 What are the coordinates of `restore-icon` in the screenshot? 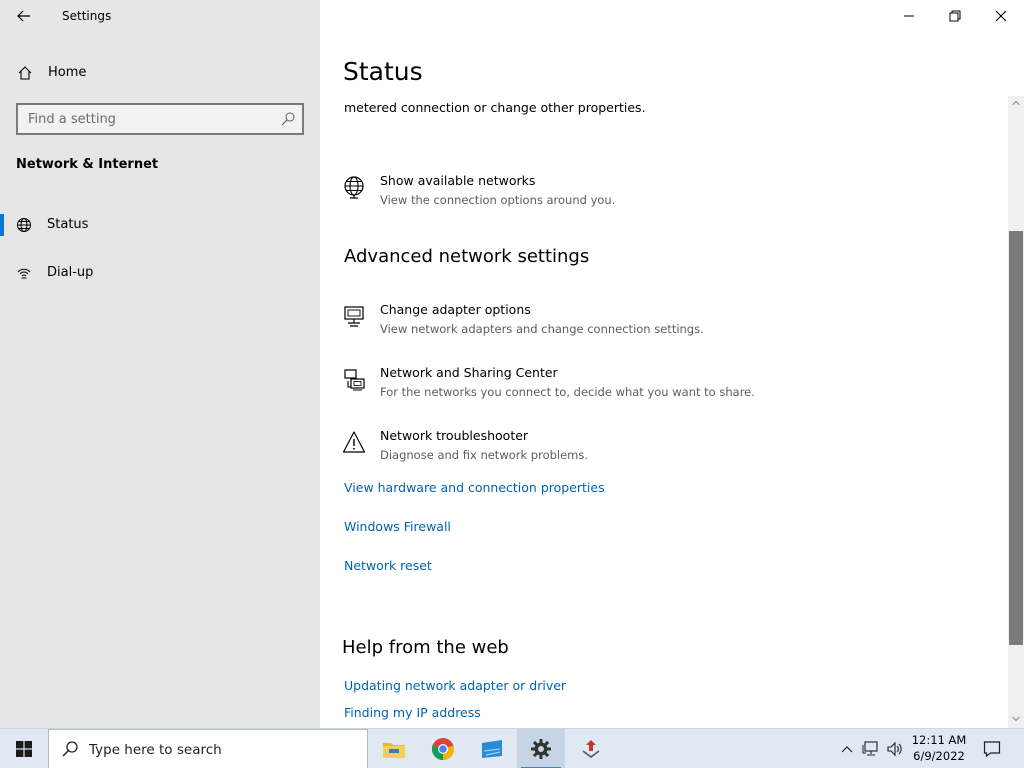 It's located at (955, 16).